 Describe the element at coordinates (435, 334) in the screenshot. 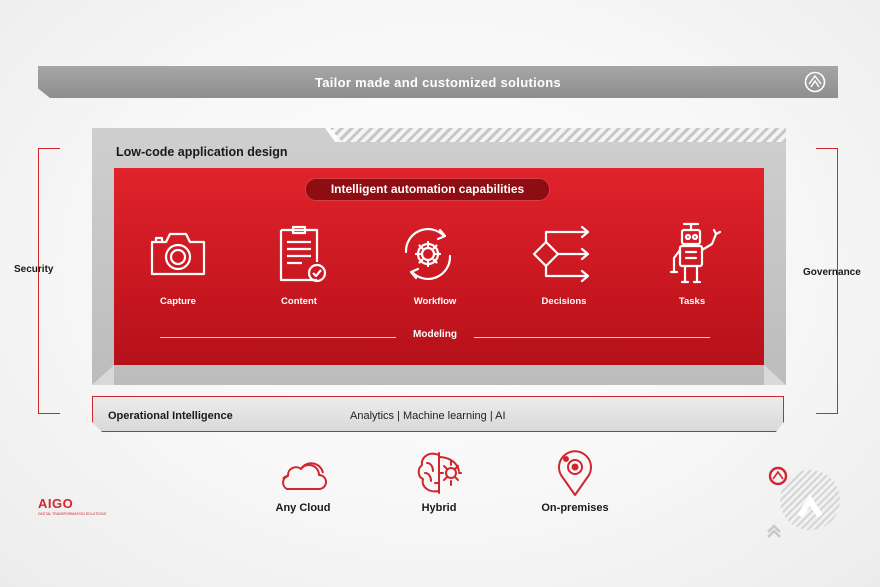

I see `modeling-label: Modeling` at that location.